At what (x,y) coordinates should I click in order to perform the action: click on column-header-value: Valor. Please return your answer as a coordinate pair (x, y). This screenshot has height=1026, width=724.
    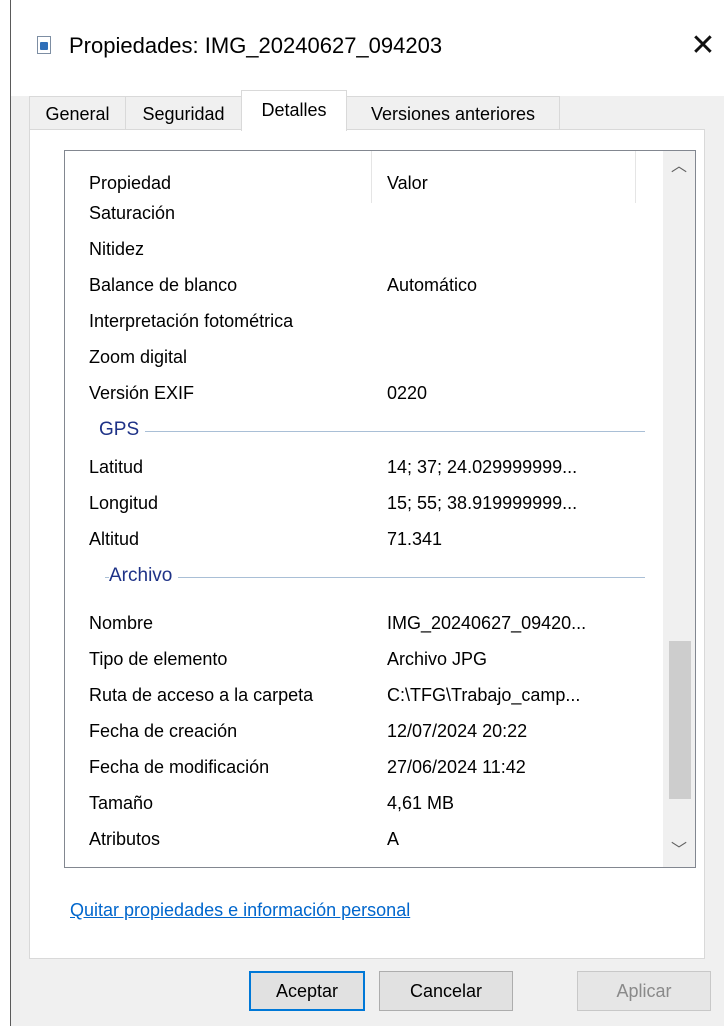
    Looking at the image, I should click on (407, 183).